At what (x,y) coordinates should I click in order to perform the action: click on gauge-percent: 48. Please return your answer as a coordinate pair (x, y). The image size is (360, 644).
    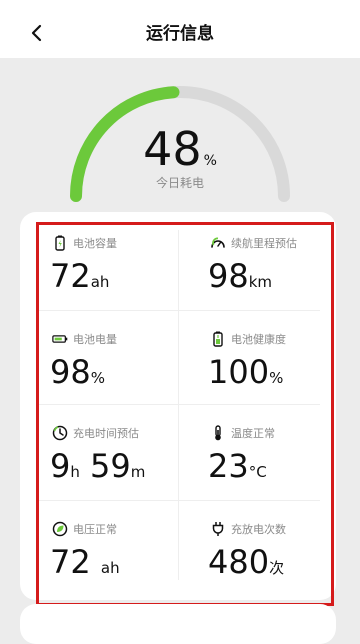
    Looking at the image, I should click on (172, 149).